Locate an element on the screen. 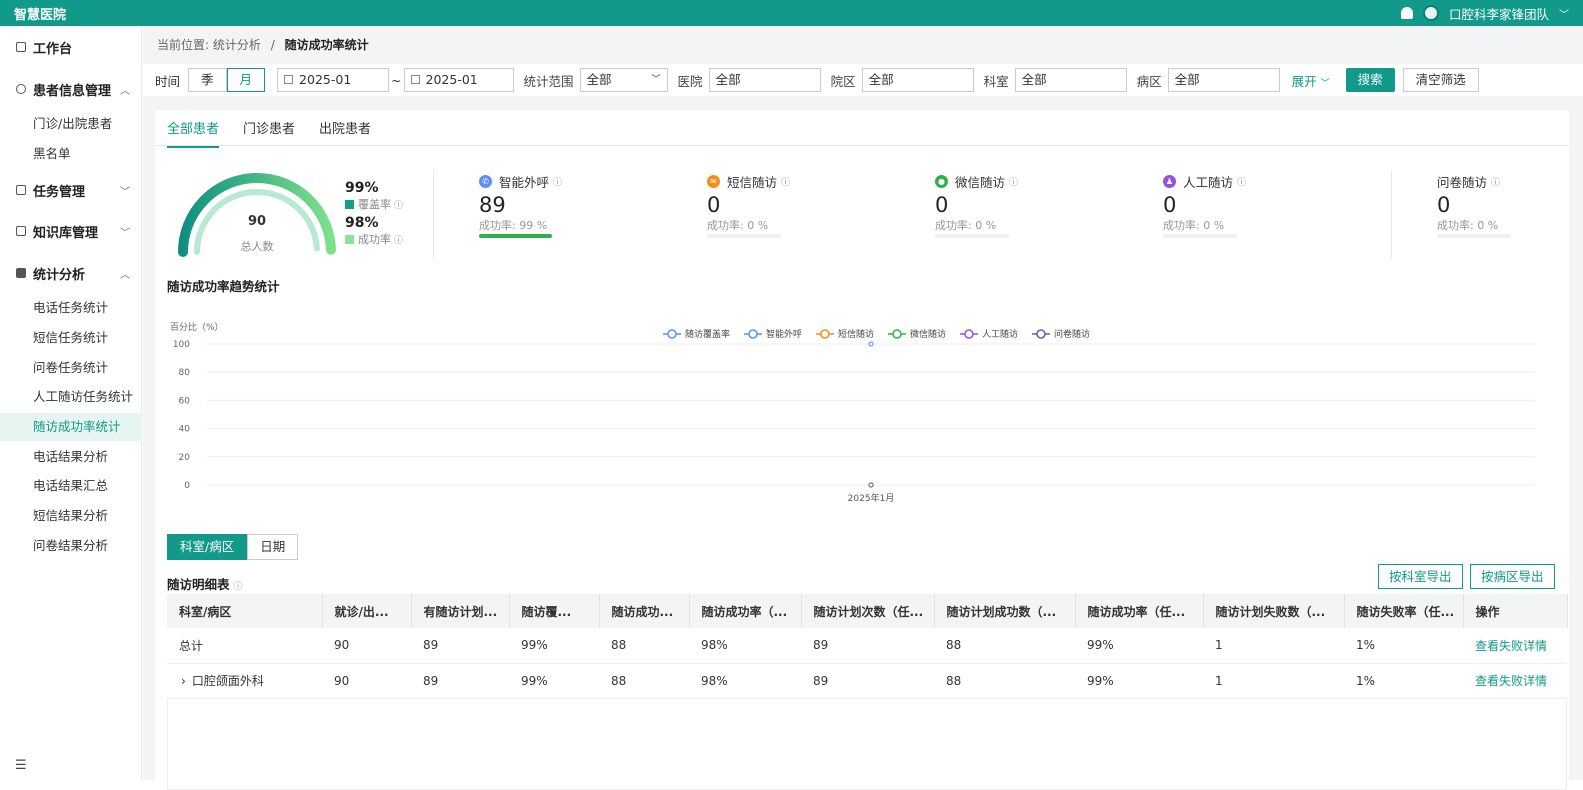 The height and width of the screenshot is (790, 1583). view-option-date: 日期 is located at coordinates (273, 547).